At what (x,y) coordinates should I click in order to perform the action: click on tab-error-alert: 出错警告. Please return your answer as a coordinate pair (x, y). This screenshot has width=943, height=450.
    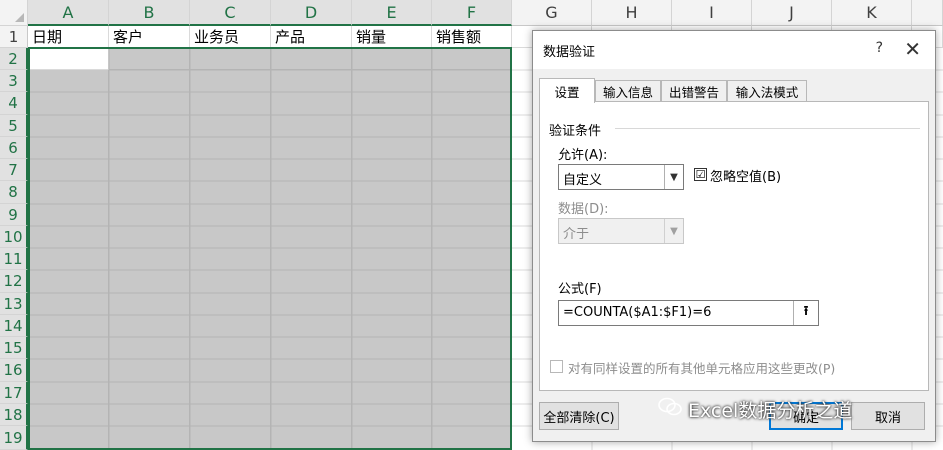
    Looking at the image, I should click on (694, 91).